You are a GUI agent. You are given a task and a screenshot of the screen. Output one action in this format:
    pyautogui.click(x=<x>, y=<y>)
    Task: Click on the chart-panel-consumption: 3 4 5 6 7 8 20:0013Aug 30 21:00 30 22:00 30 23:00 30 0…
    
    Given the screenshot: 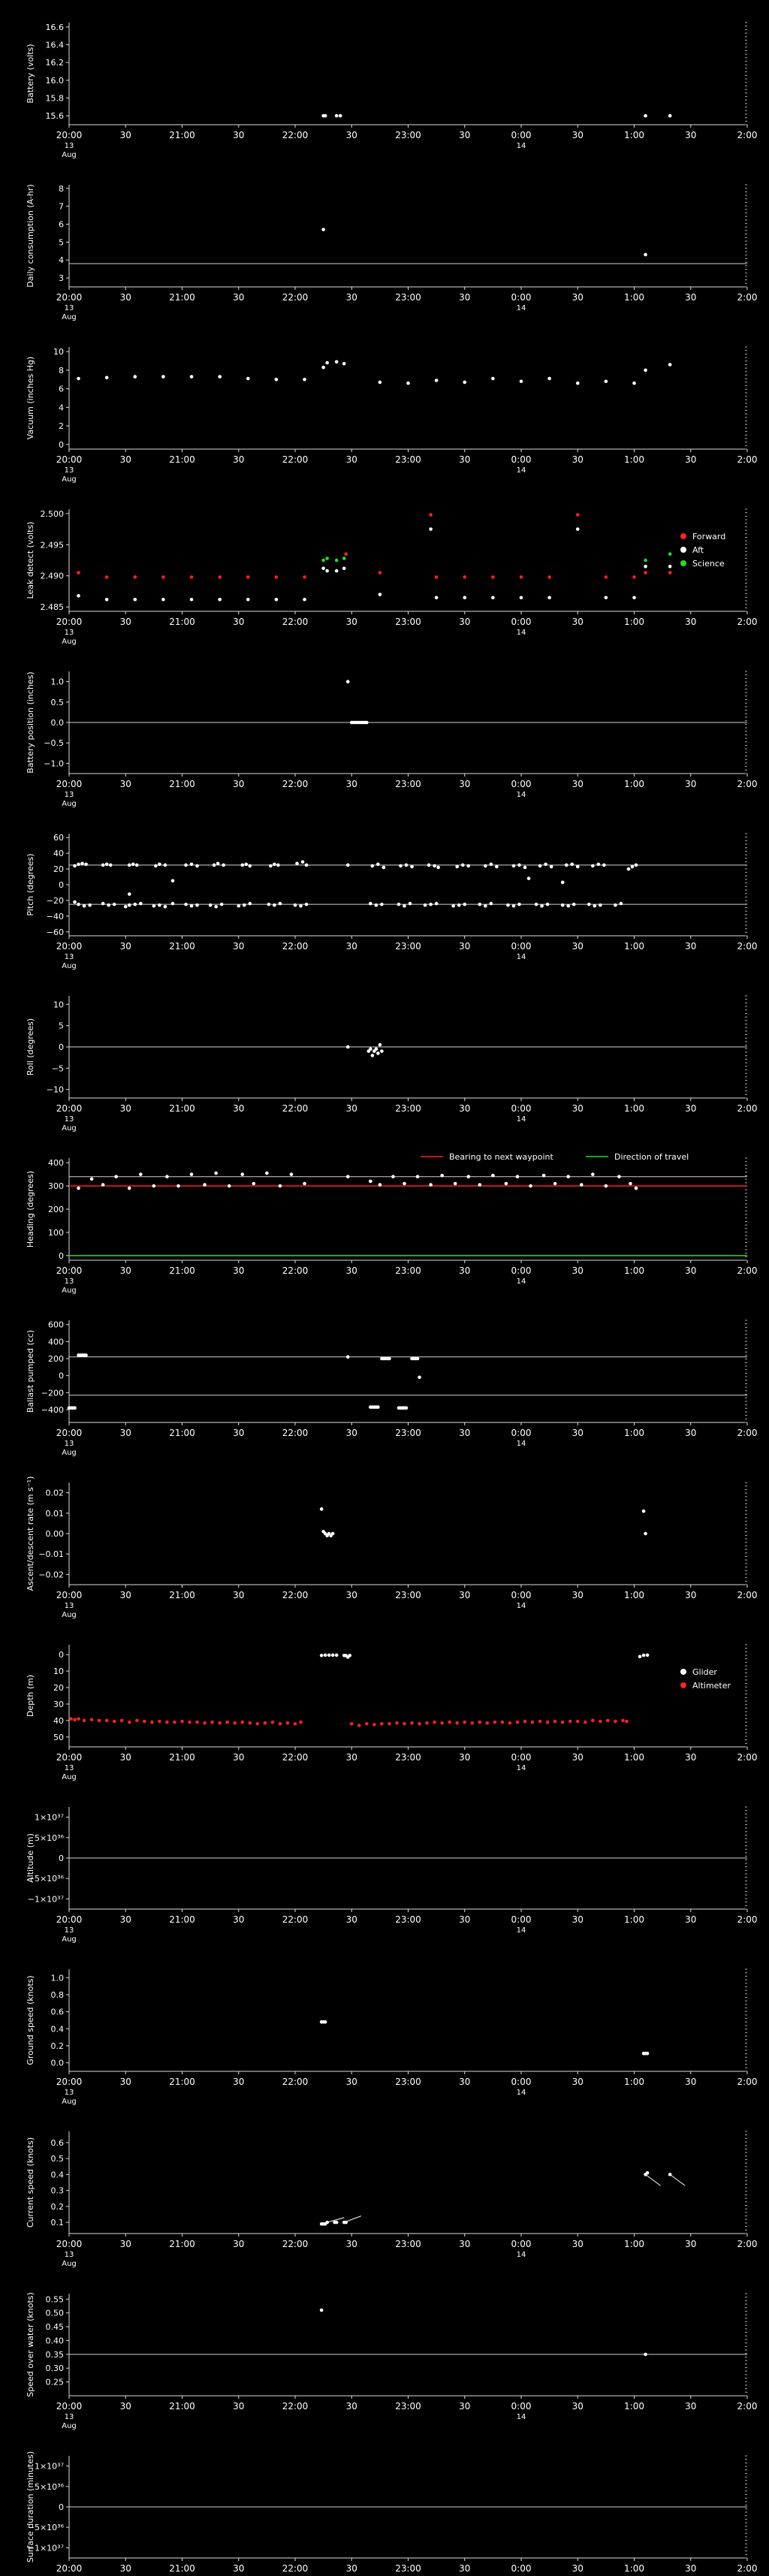 What is the action you would take?
    pyautogui.click(x=391, y=253)
    